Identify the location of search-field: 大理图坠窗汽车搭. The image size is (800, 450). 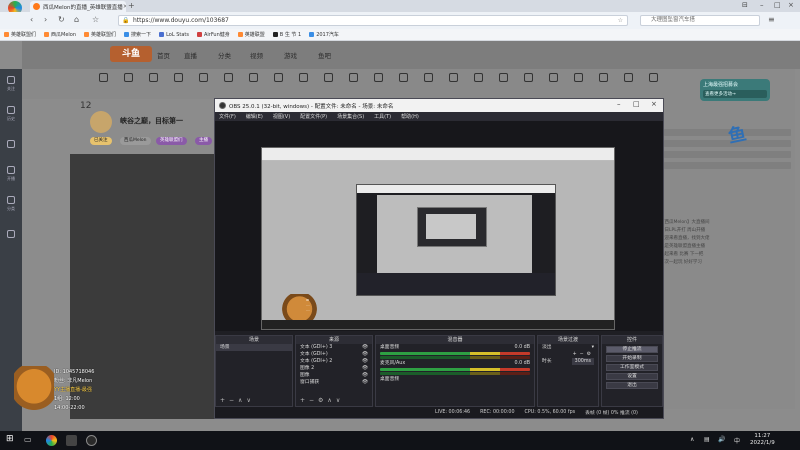
(700, 20).